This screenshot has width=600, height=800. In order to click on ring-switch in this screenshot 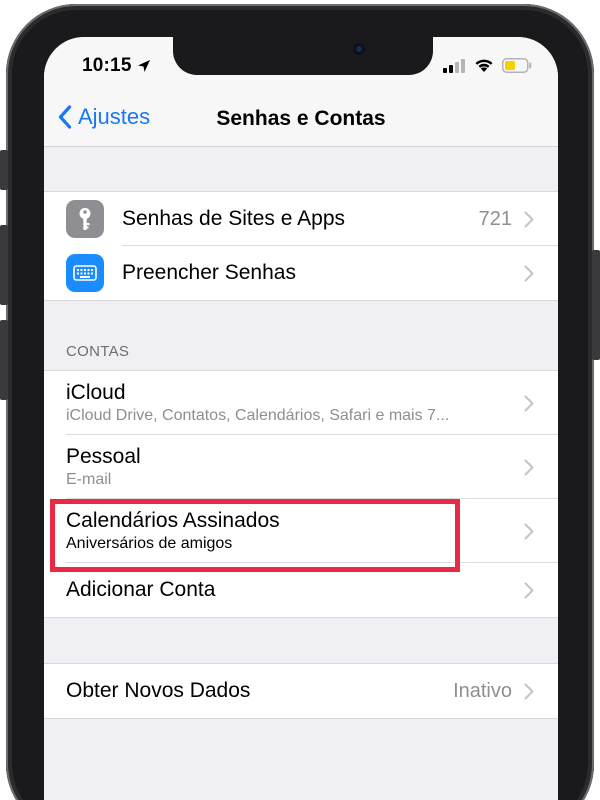, I will do `click(4, 170)`.